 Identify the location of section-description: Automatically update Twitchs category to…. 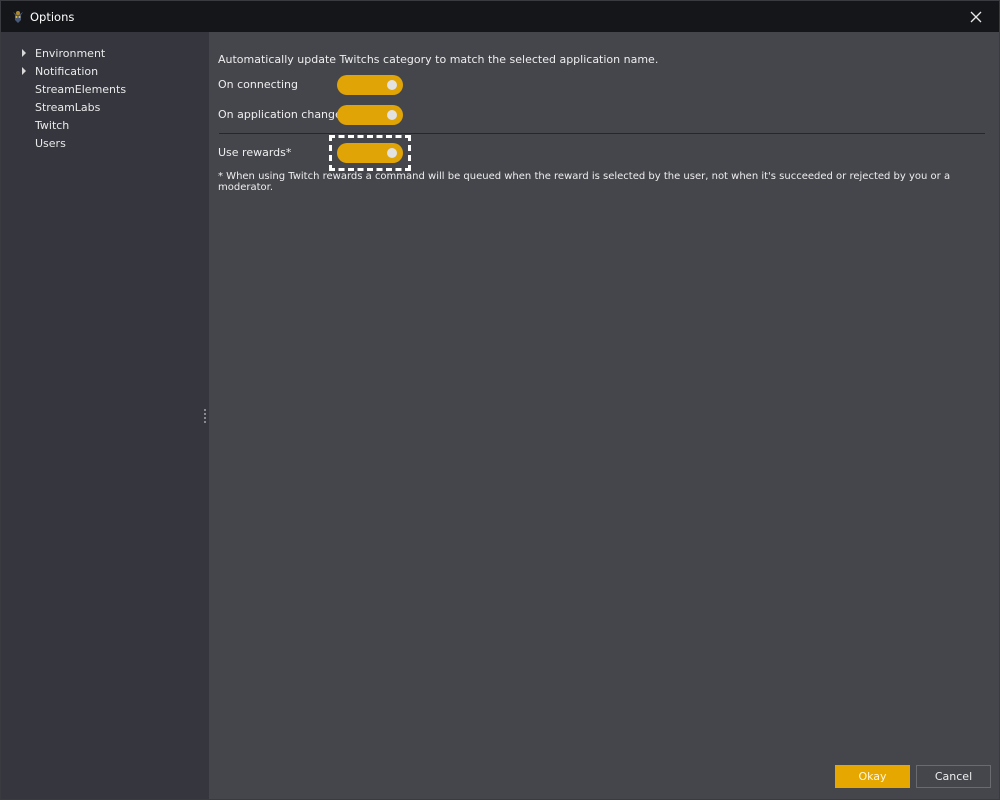
(438, 59).